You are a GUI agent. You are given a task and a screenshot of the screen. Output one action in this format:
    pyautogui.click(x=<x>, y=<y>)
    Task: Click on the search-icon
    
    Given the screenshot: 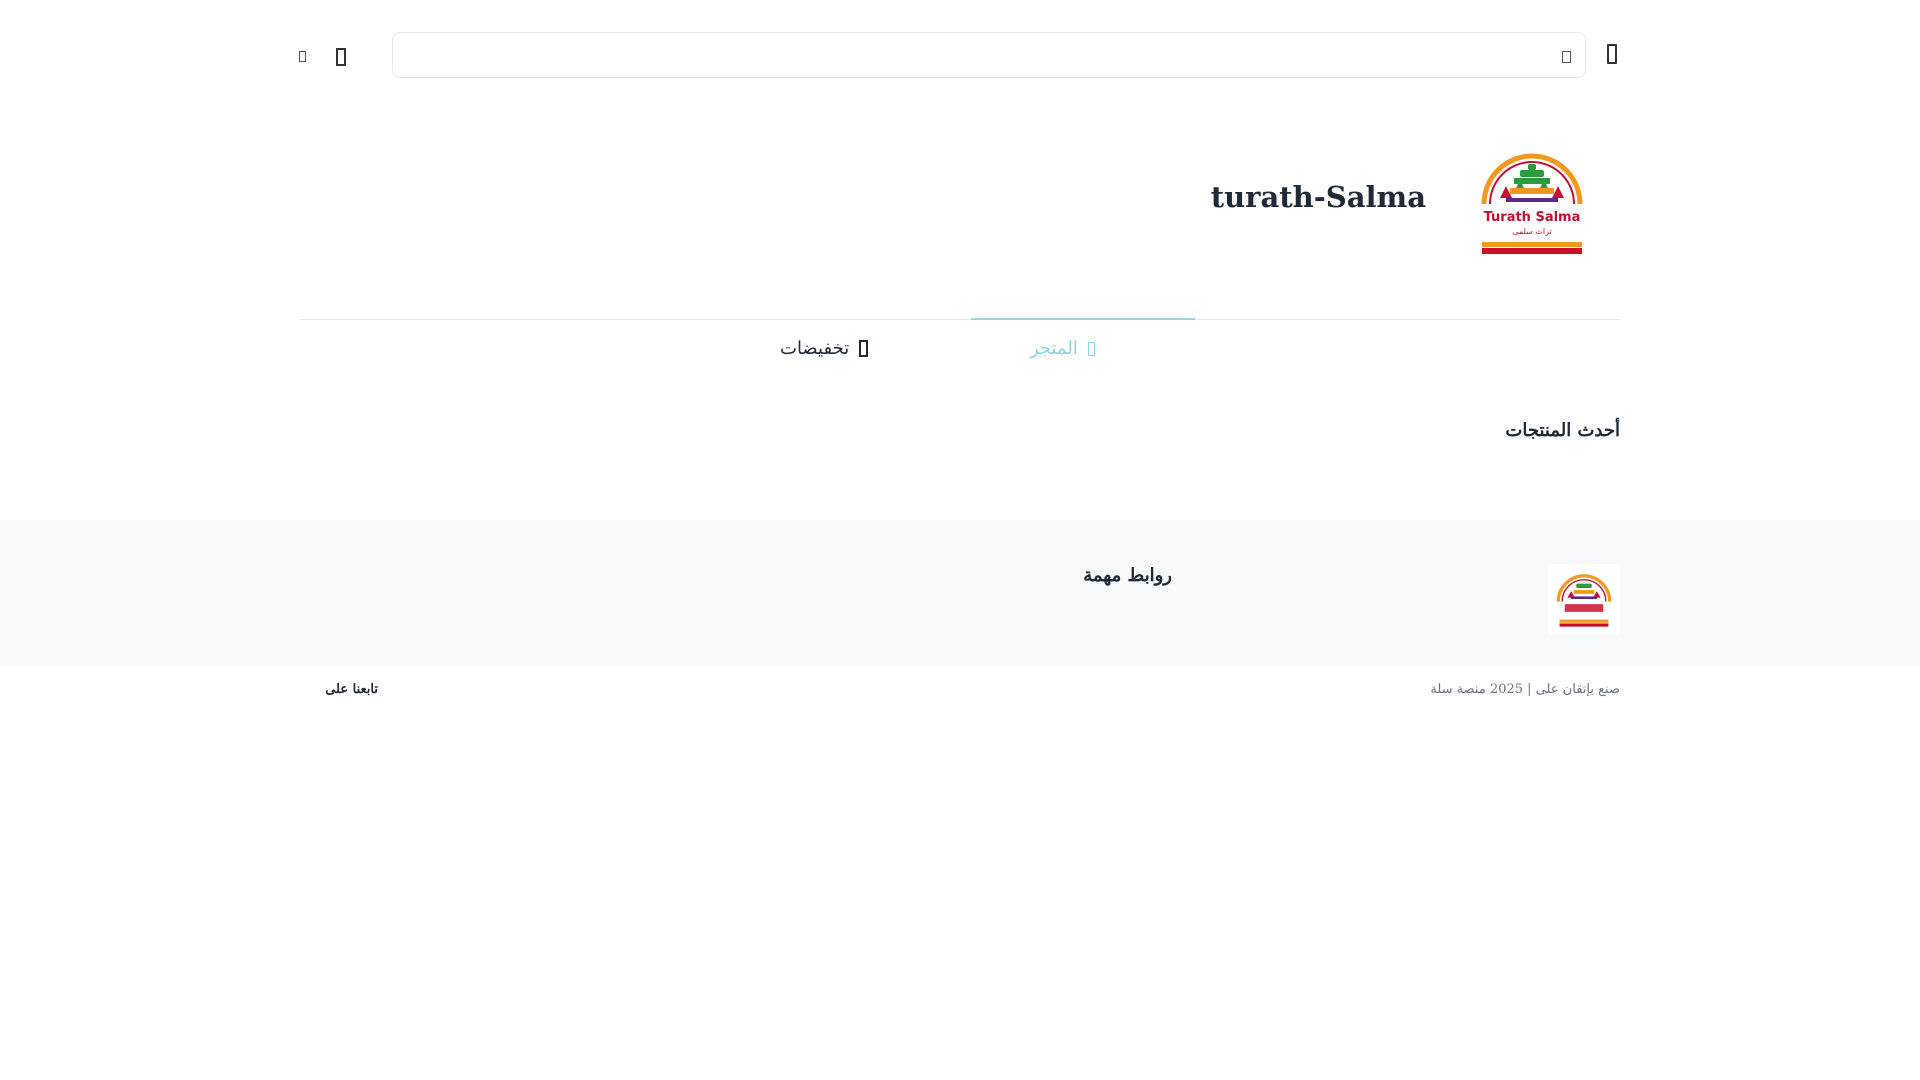 What is the action you would take?
    pyautogui.click(x=1566, y=57)
    